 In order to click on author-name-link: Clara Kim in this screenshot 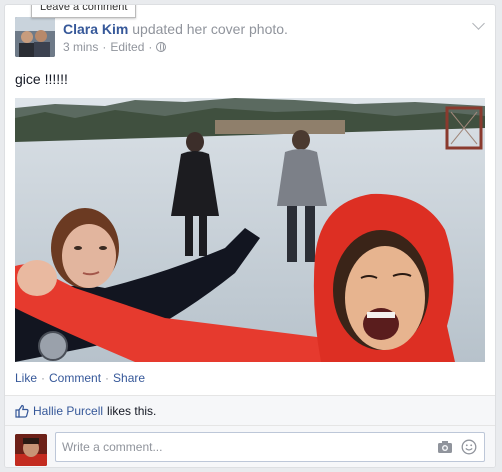, I will do `click(95, 29)`.